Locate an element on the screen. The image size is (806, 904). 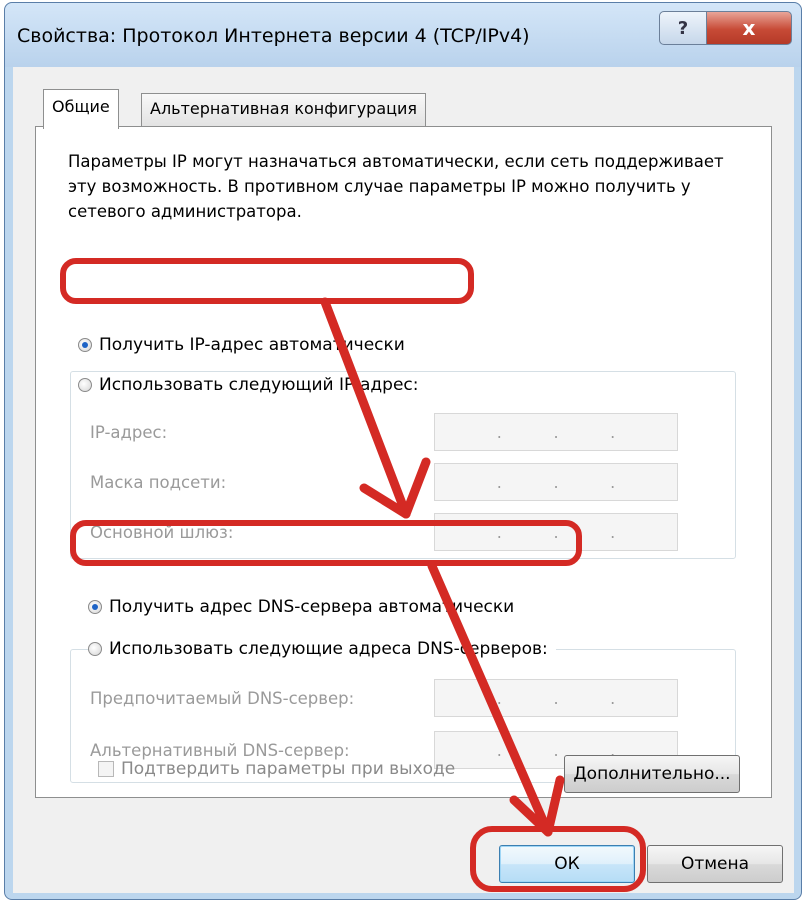
validate-settings-checkbox: Подтвердить параметры при выходе is located at coordinates (276, 769).